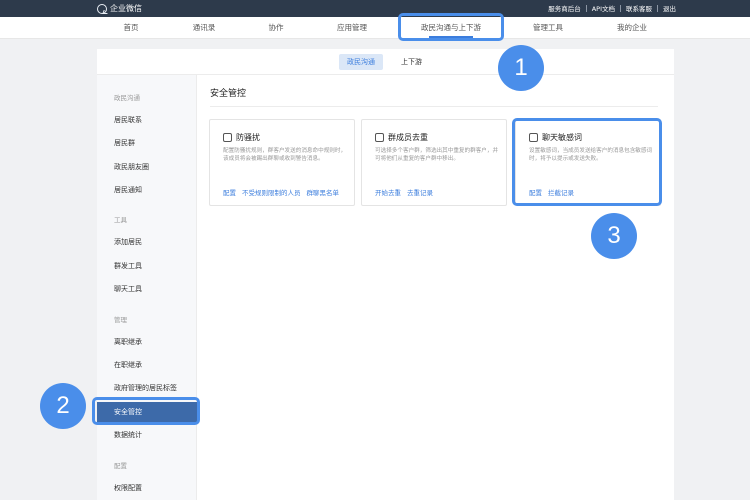  Describe the element at coordinates (102, 8) in the screenshot. I see `wecom-logo-icon` at that location.